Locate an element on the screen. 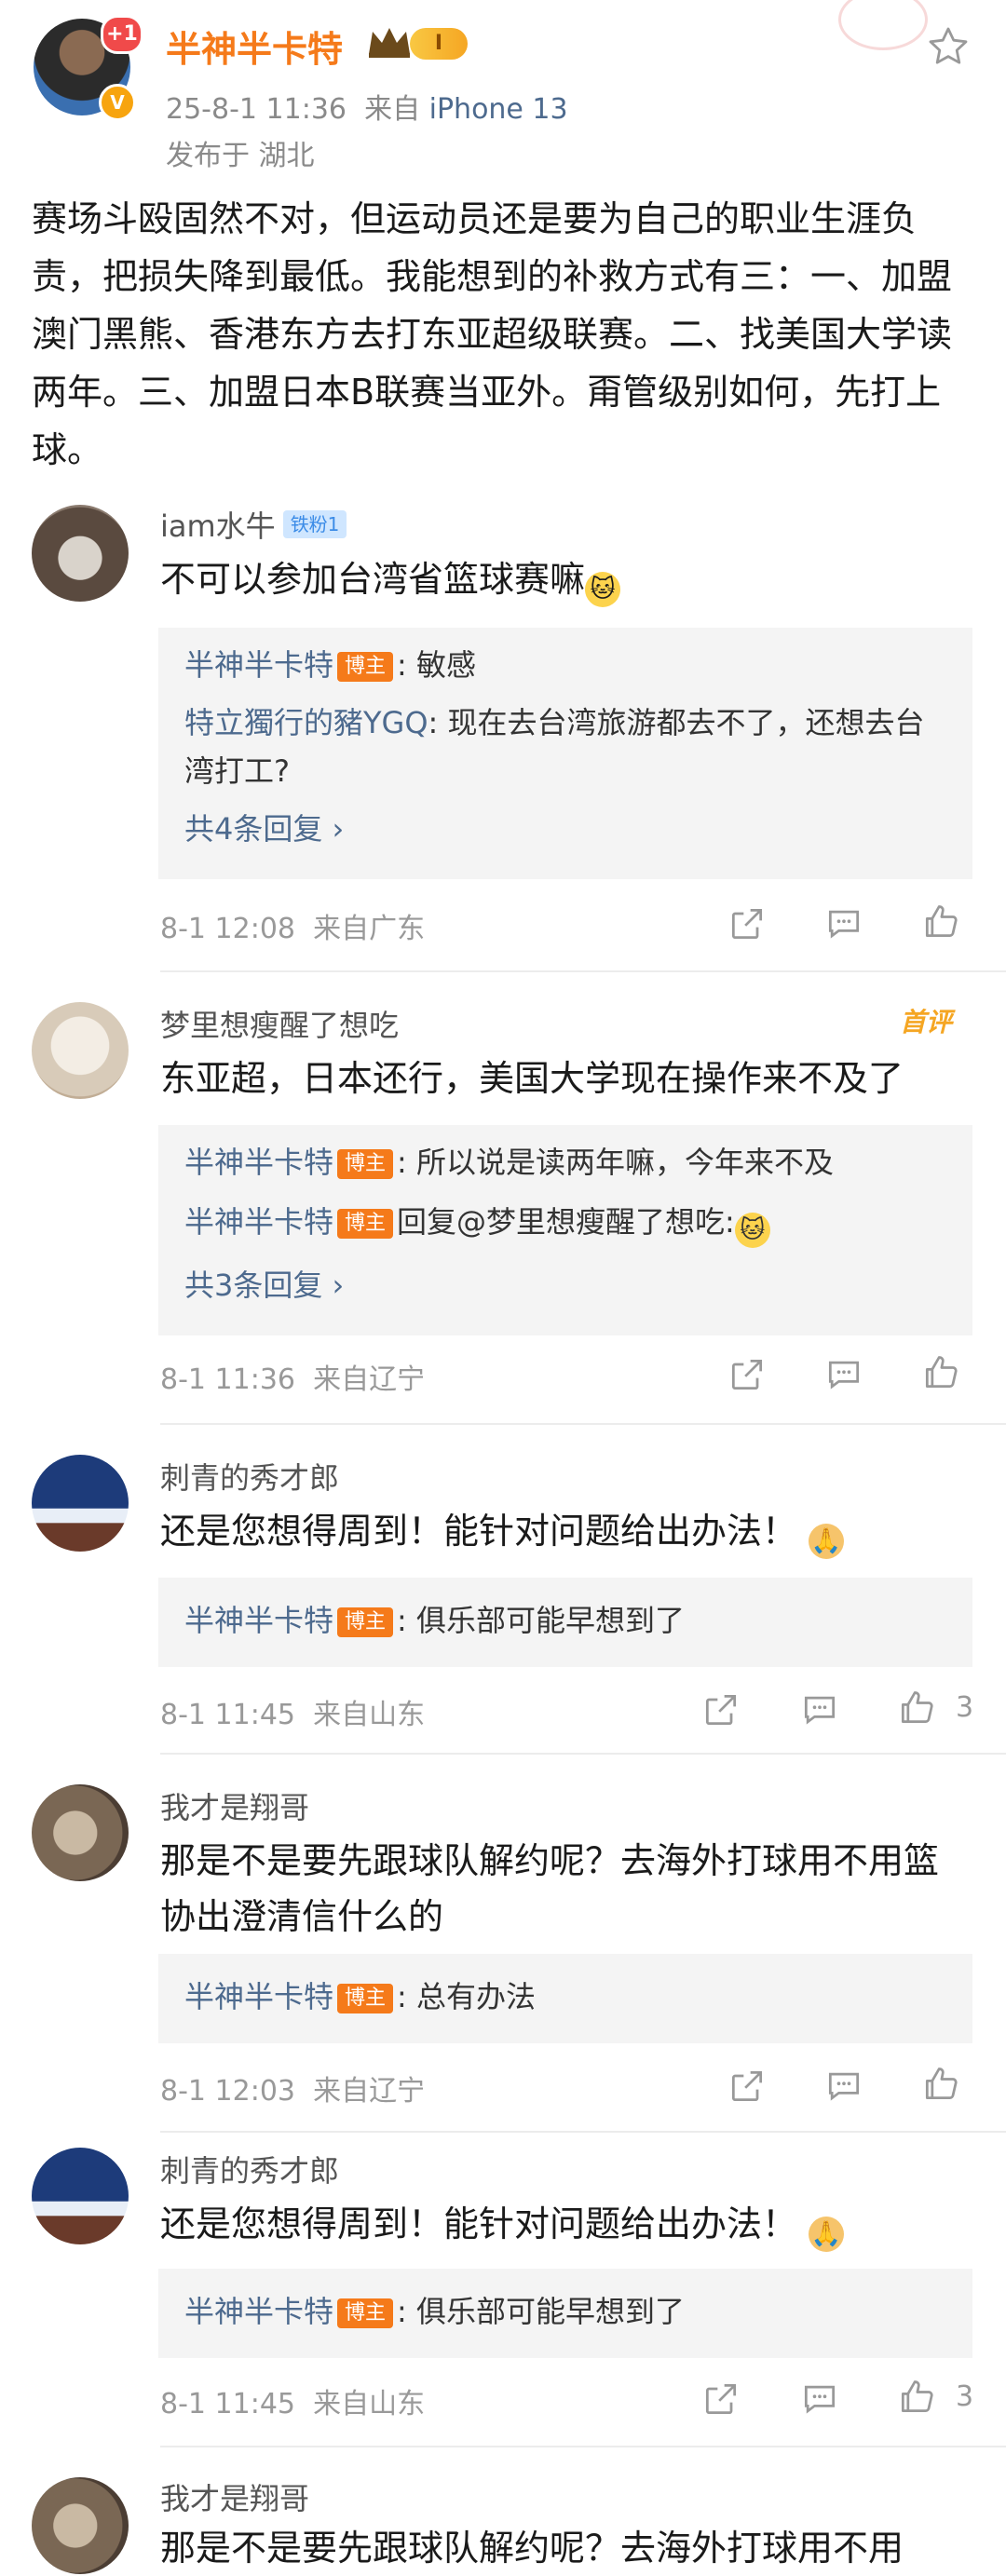  comment-text: 东亚超，日本还行，美国大学现在操作来不及了 is located at coordinates (532, 1078).